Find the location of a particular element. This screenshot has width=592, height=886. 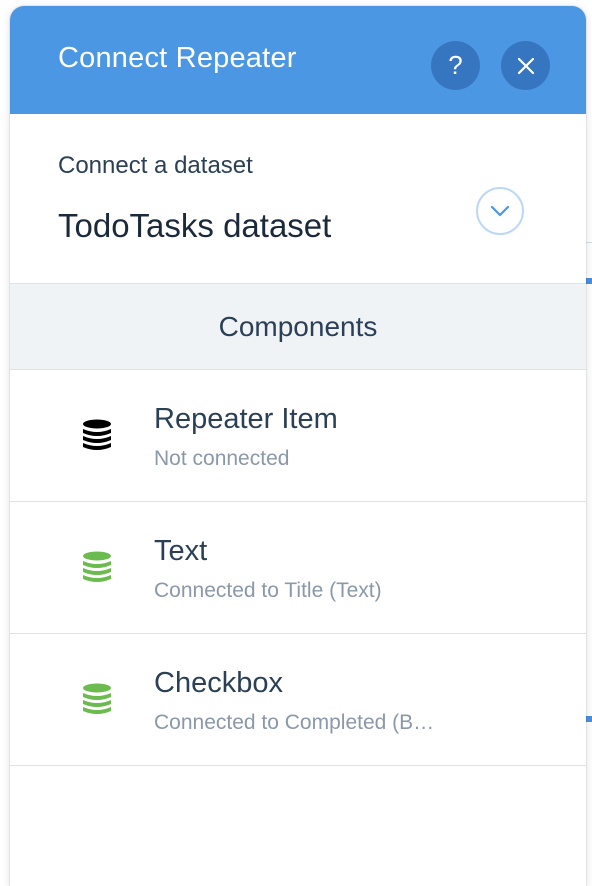

component-name: Text is located at coordinates (181, 551).